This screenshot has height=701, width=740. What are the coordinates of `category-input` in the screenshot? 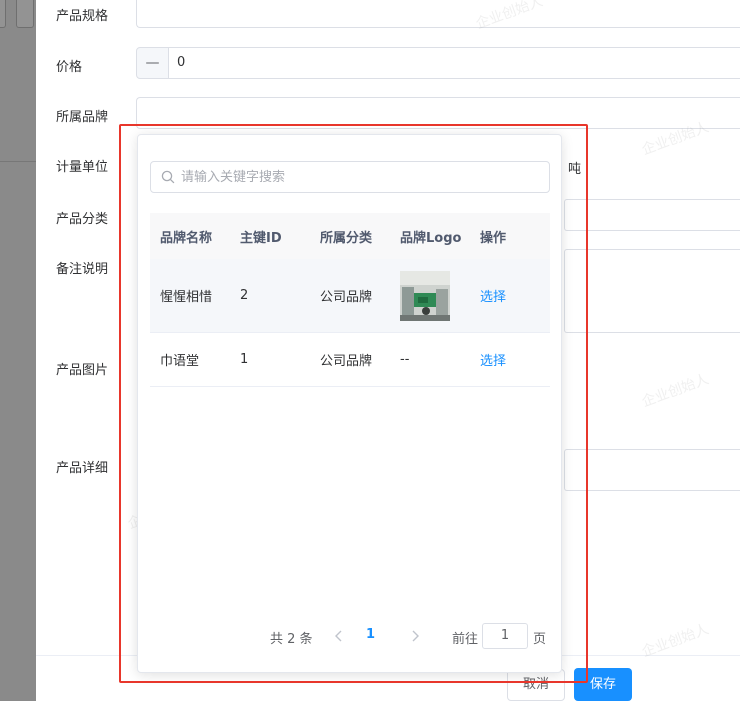 It's located at (652, 215).